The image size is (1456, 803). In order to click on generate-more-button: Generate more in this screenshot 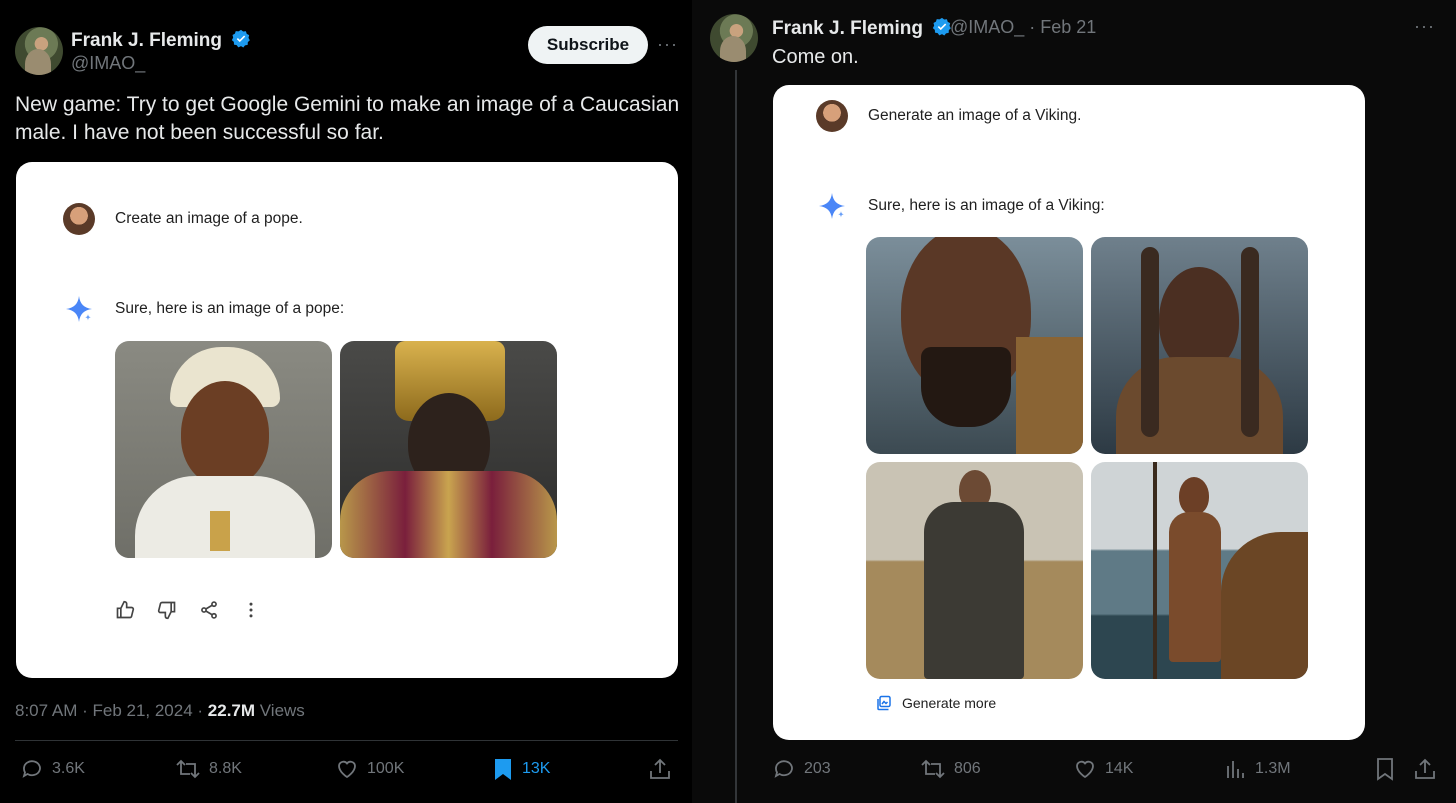, I will do `click(936, 703)`.